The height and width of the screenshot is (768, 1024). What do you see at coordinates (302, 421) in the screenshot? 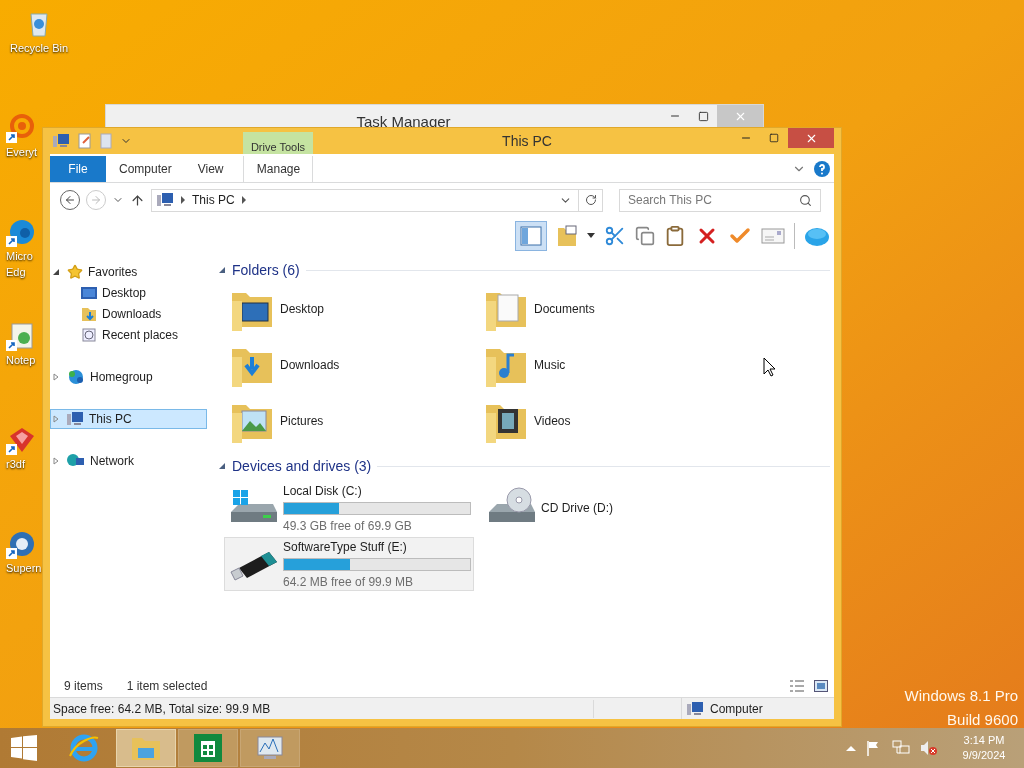
I see `folder-name: Pictures` at bounding box center [302, 421].